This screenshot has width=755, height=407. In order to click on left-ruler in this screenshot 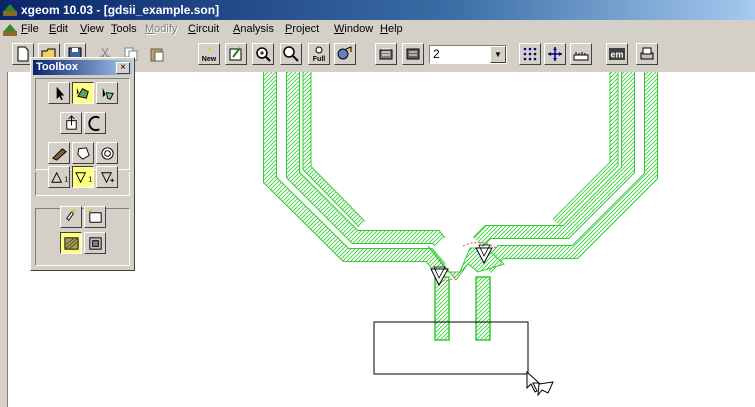, I will do `click(4, 239)`.